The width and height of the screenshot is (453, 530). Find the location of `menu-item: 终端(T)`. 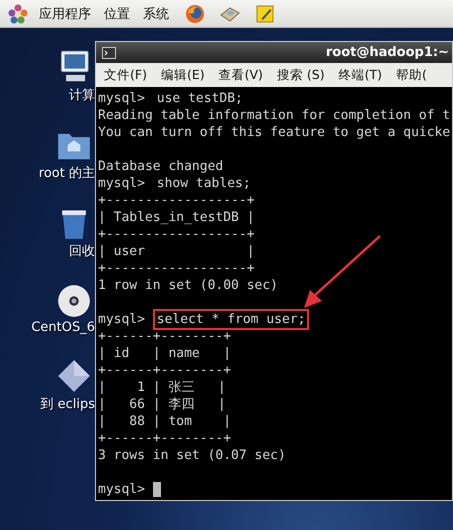

menu-item: 终端(T) is located at coordinates (360, 75).